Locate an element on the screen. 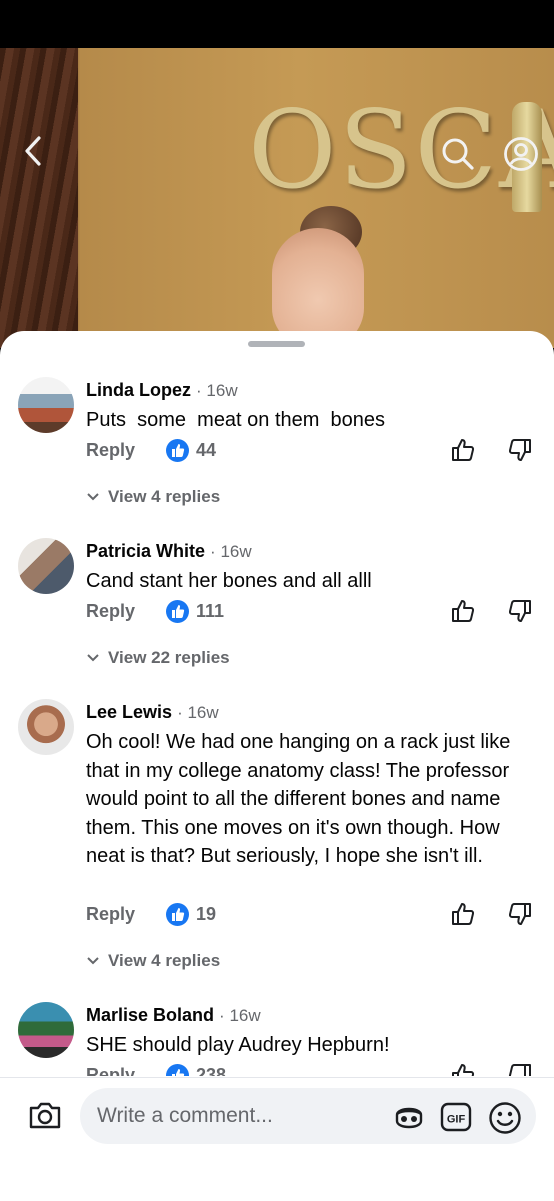 The width and height of the screenshot is (554, 1201). like-count: 111 is located at coordinates (210, 611).